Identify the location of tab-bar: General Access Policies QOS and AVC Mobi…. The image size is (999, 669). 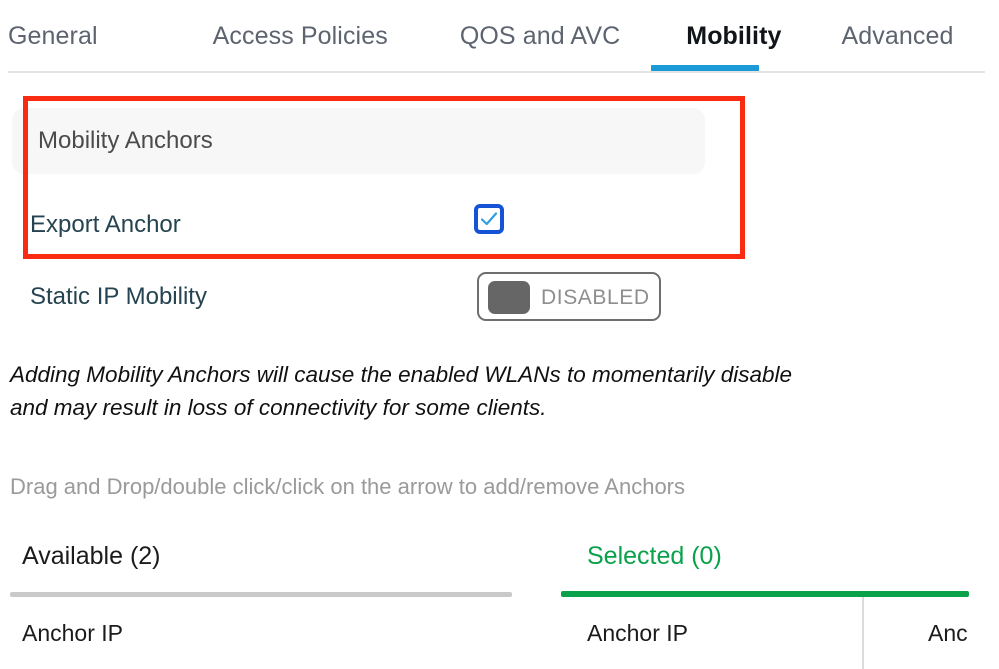
(499, 36).